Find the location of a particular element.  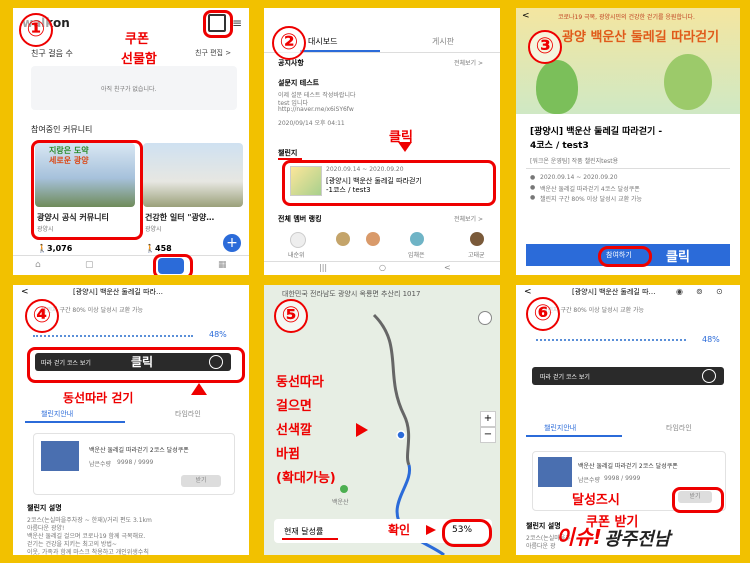

friend-steps-title: 친구 걸음 수 is located at coordinates (52, 53).